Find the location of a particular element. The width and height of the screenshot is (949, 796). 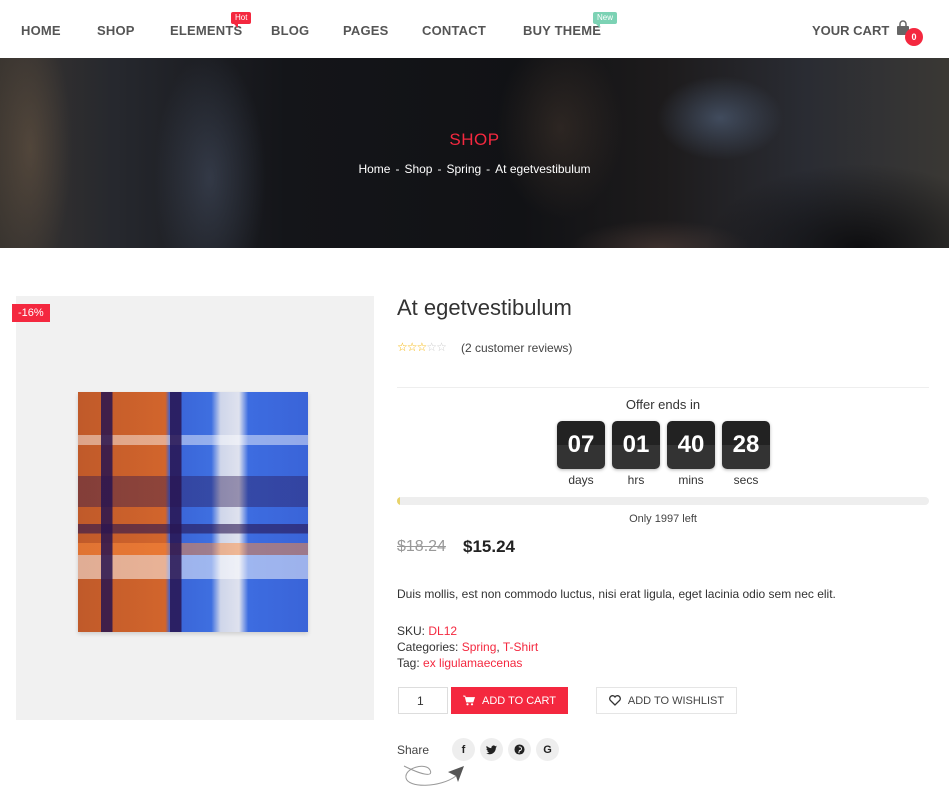

twitter-icon is located at coordinates (491, 749).